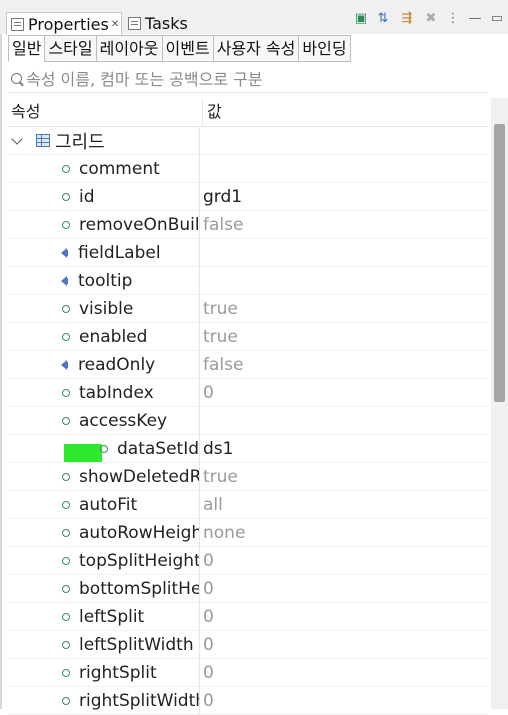  What do you see at coordinates (139, 224) in the screenshot?
I see `property-name: removeOnBuild` at bounding box center [139, 224].